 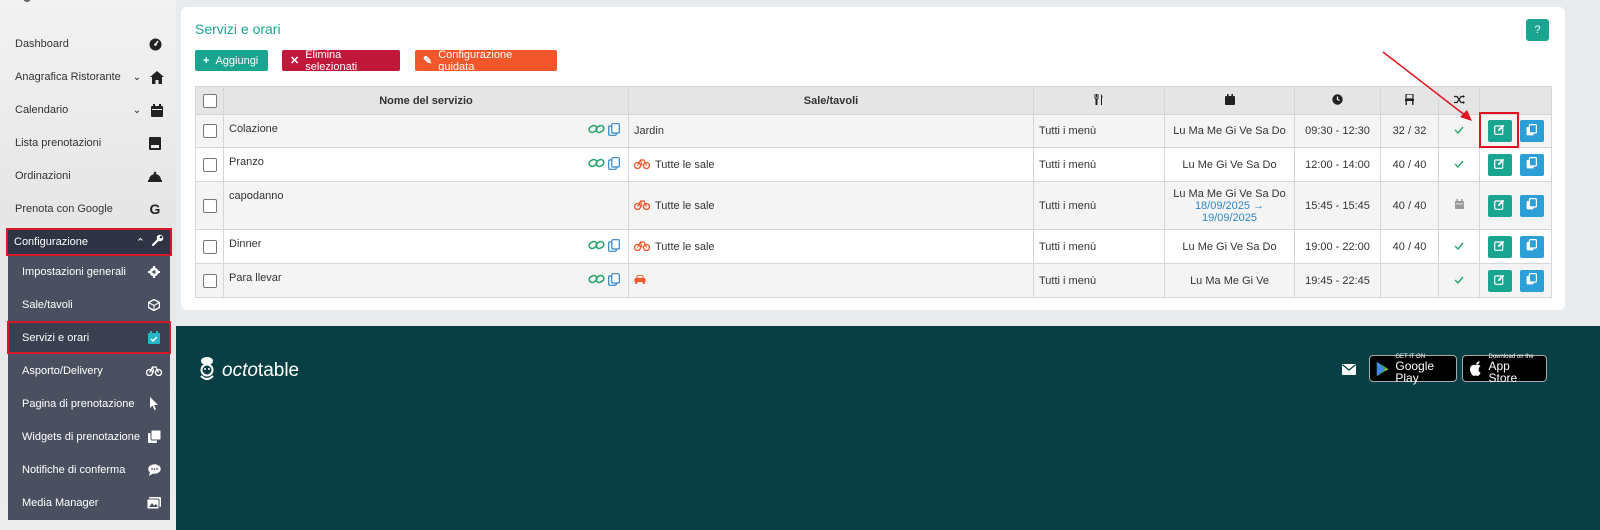 What do you see at coordinates (89, 502) in the screenshot?
I see `sidebar-item-media-manager: Media Manager` at bounding box center [89, 502].